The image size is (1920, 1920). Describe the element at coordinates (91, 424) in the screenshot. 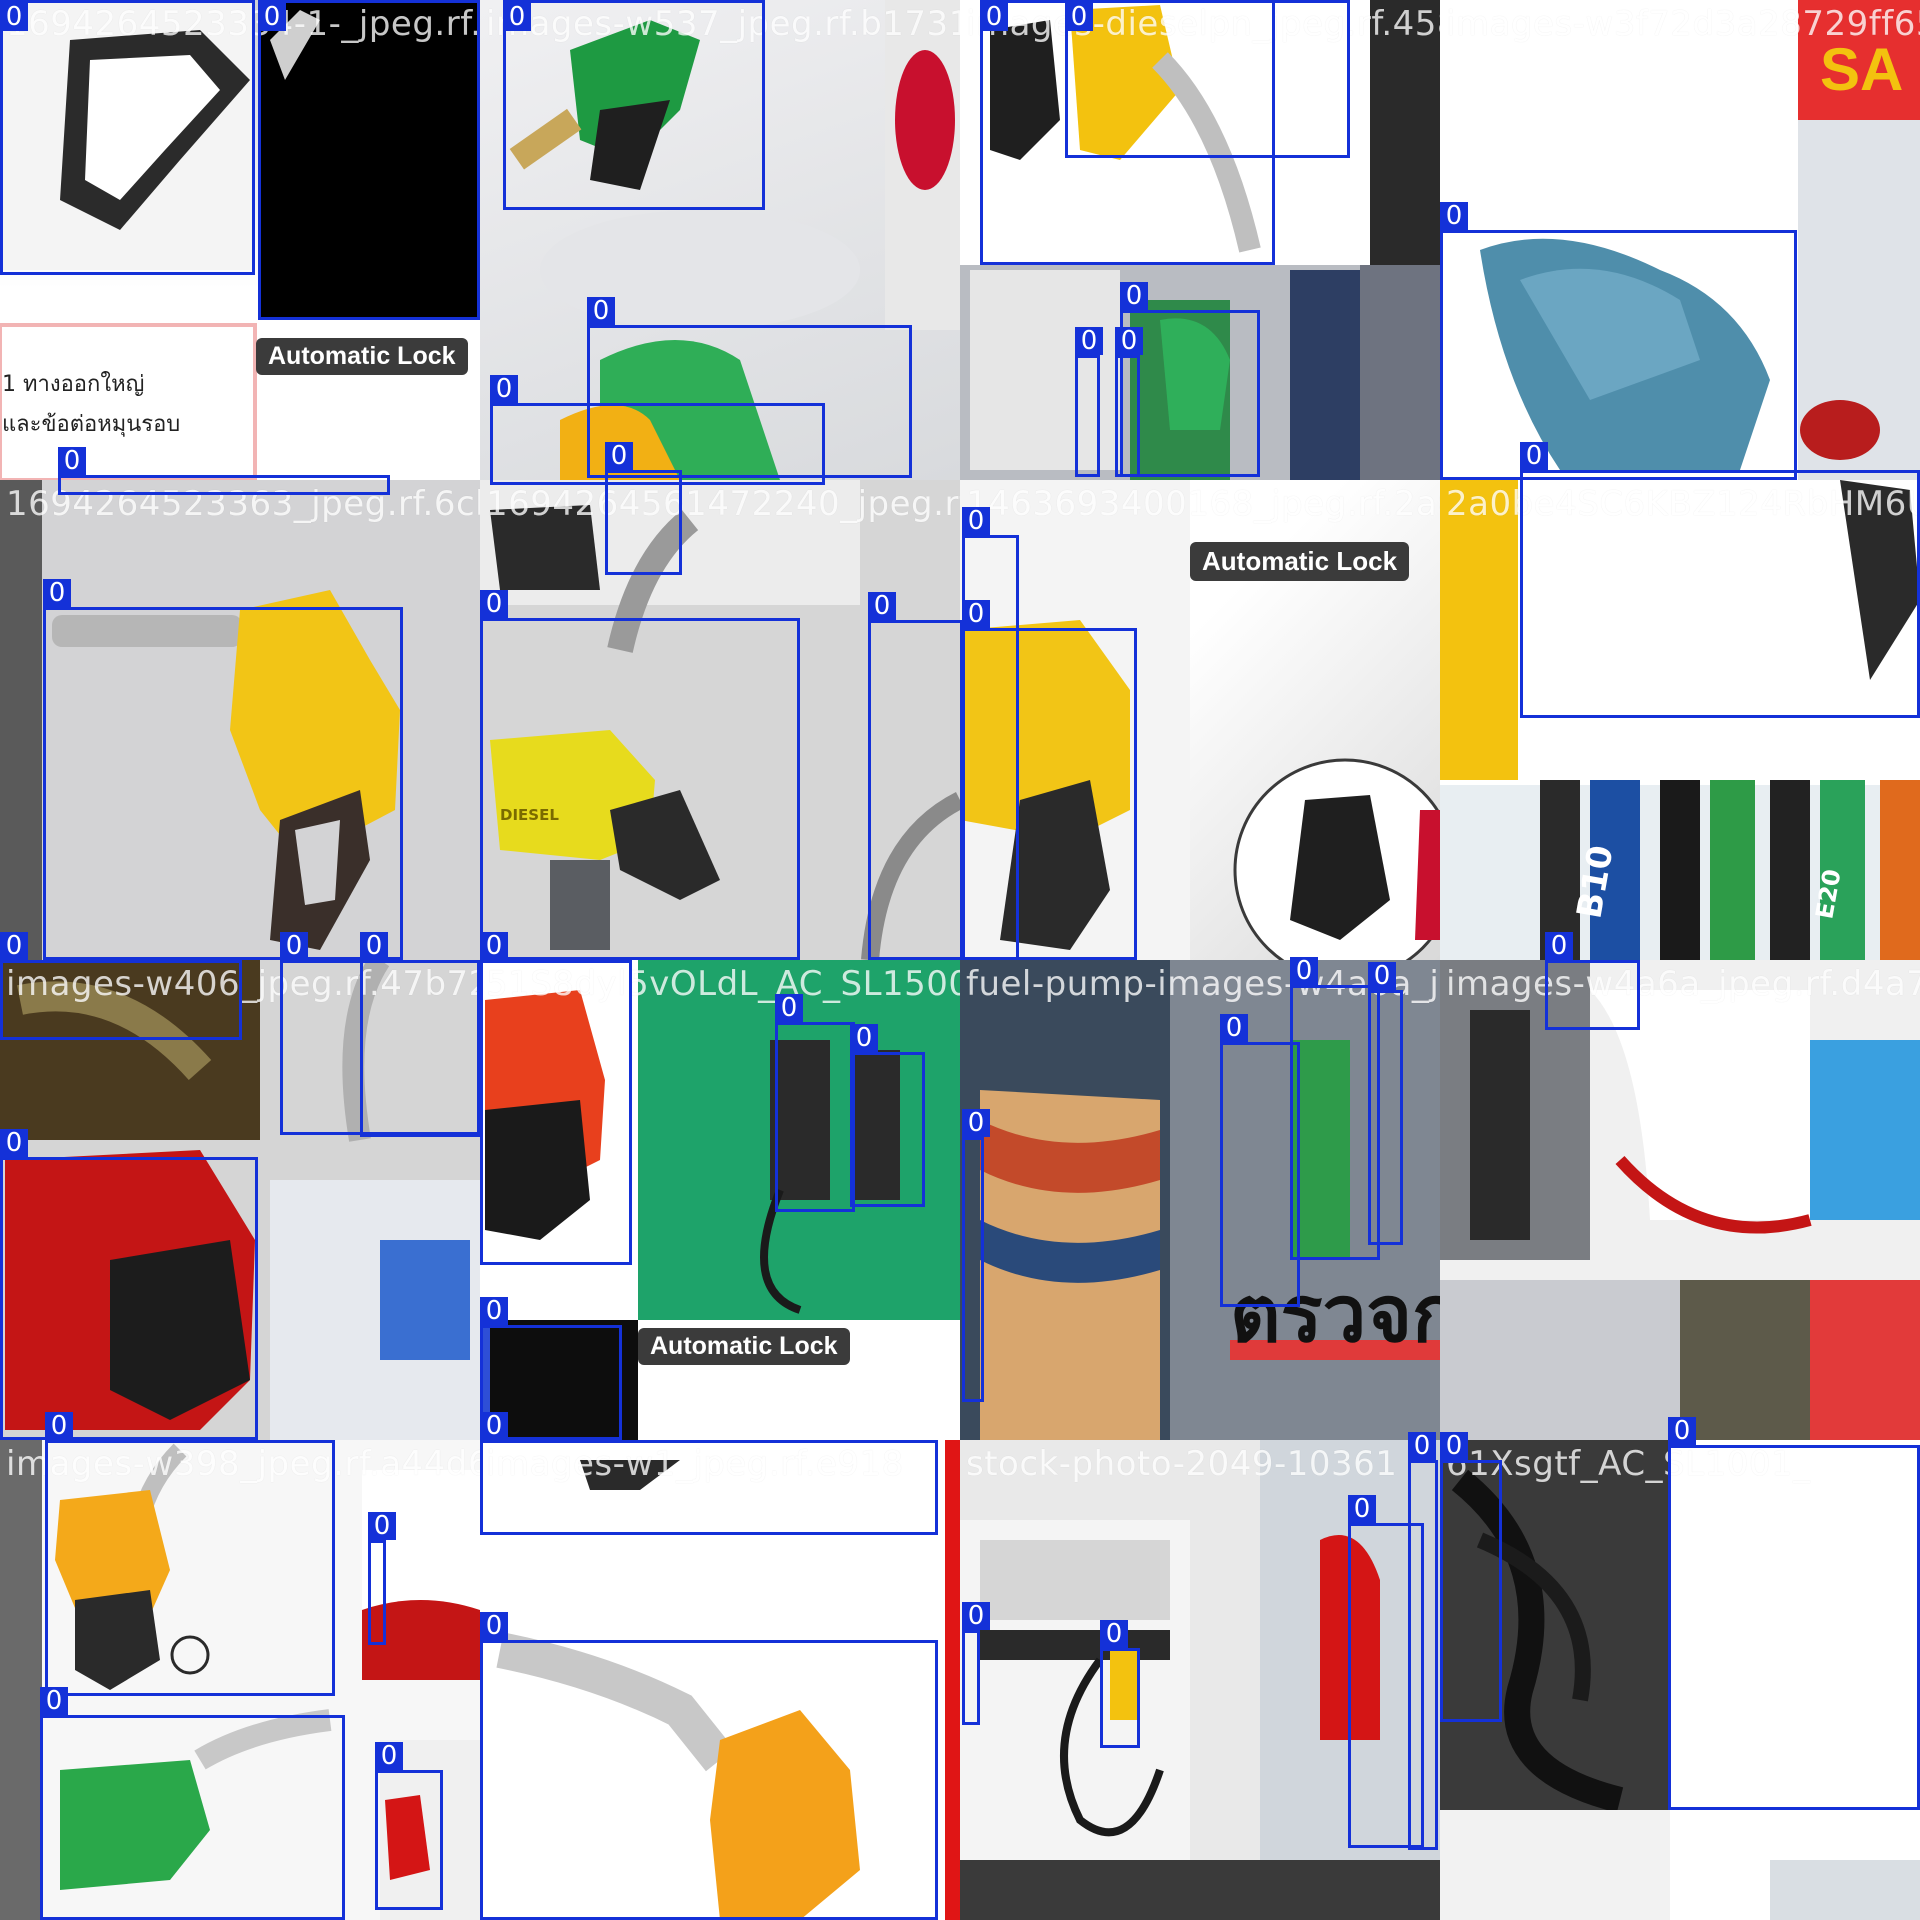

I see `thai-caption-line2: และข้อต่อหมุนรอบ` at that location.